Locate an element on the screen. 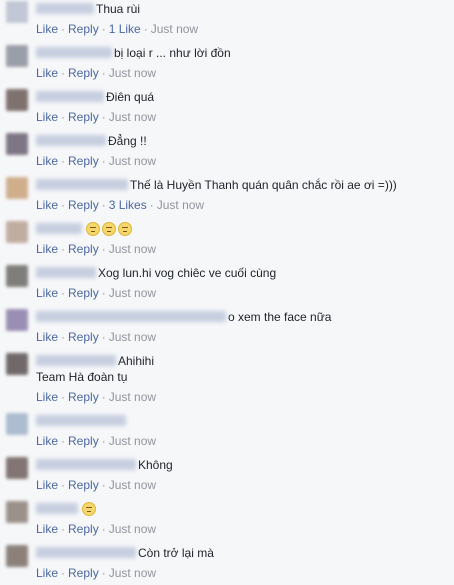 This screenshot has width=454, height=585. like-count-link: 3 Likes is located at coordinates (128, 205).